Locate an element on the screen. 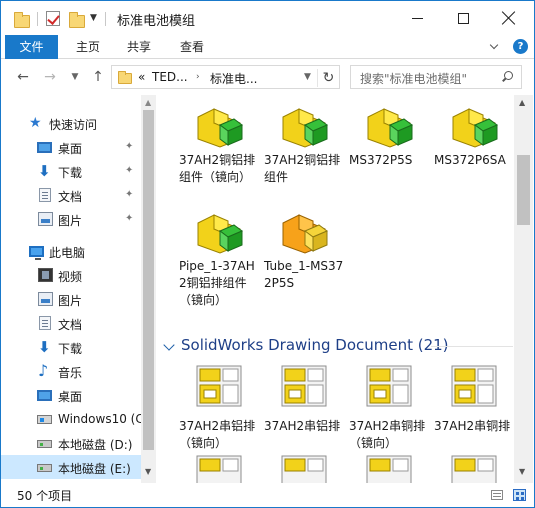  tab-file: 文件 is located at coordinates (31, 47).